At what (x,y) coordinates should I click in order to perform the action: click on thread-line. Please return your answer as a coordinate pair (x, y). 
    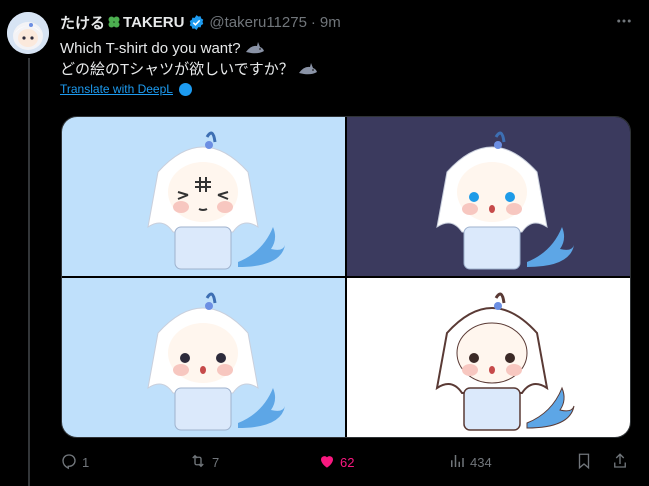
    Looking at the image, I should click on (29, 272).